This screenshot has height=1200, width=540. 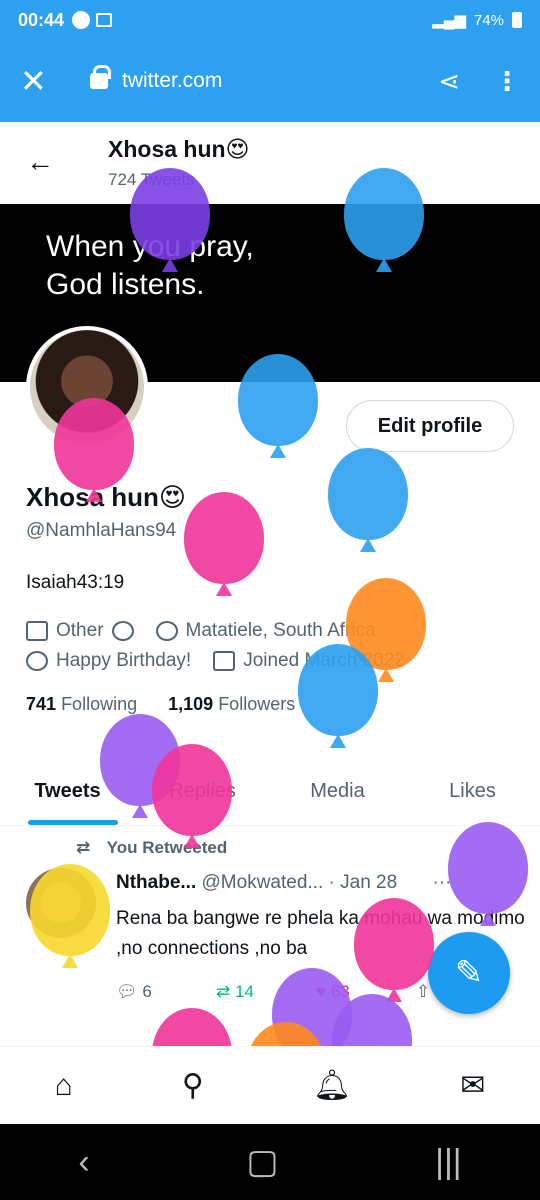 What do you see at coordinates (64, 1086) in the screenshot?
I see `home-icon: ⌂` at bounding box center [64, 1086].